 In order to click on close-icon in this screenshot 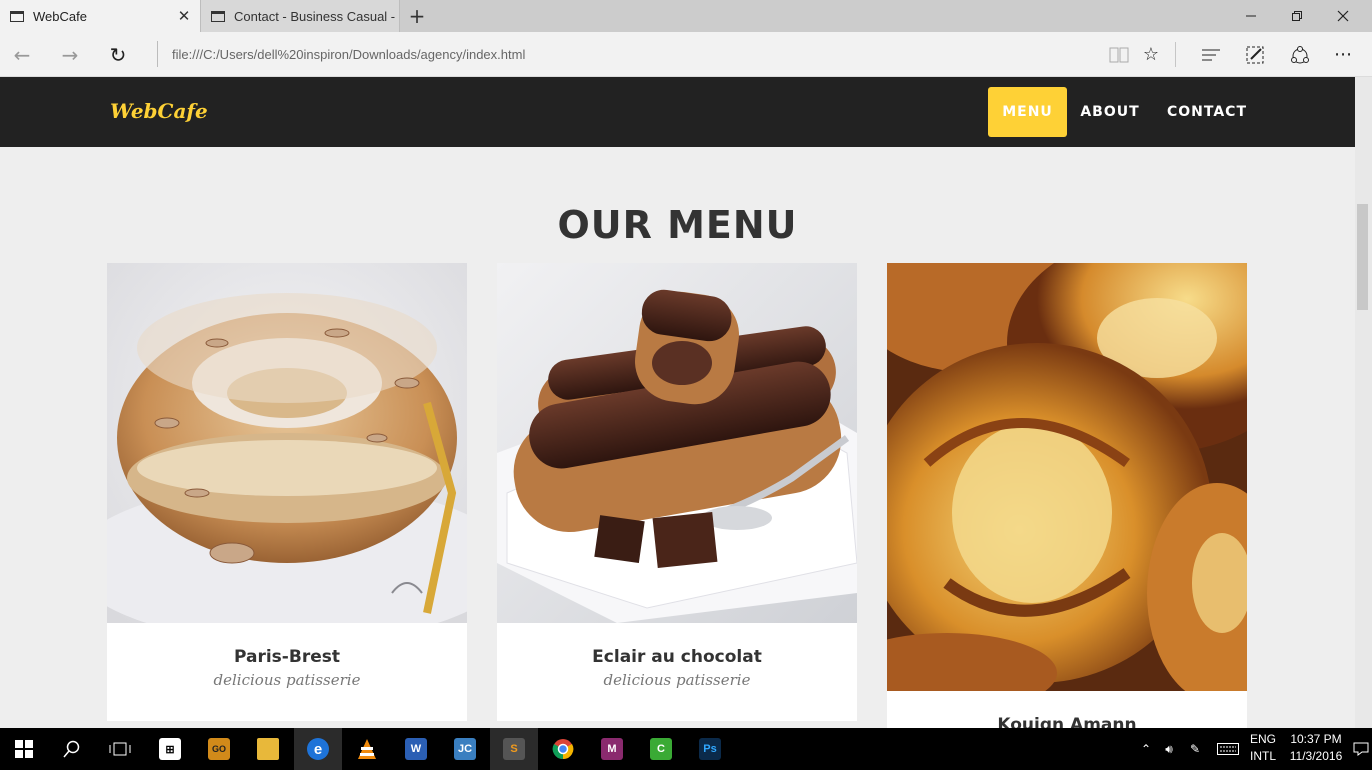, I will do `click(1343, 16)`.